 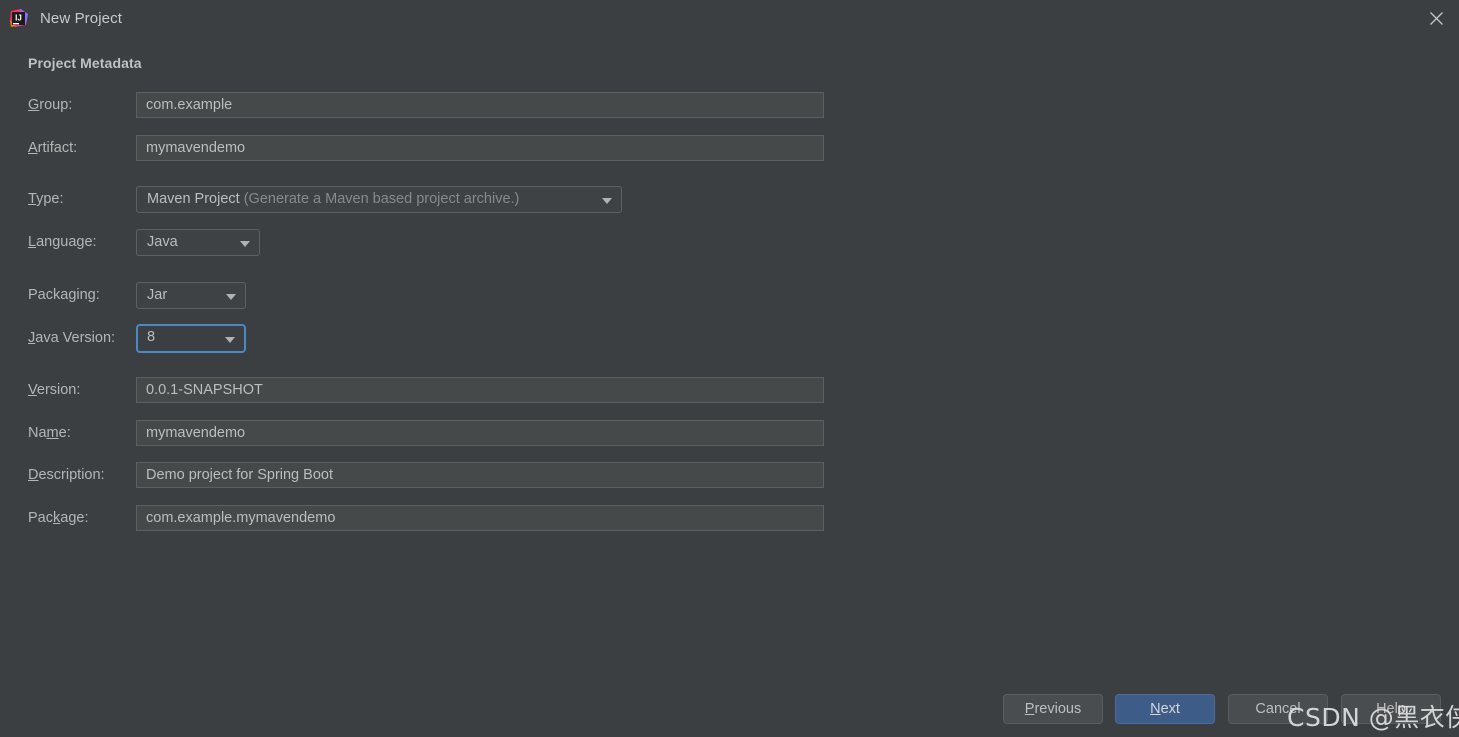 What do you see at coordinates (162, 242) in the screenshot?
I see `language-combo-value: Java` at bounding box center [162, 242].